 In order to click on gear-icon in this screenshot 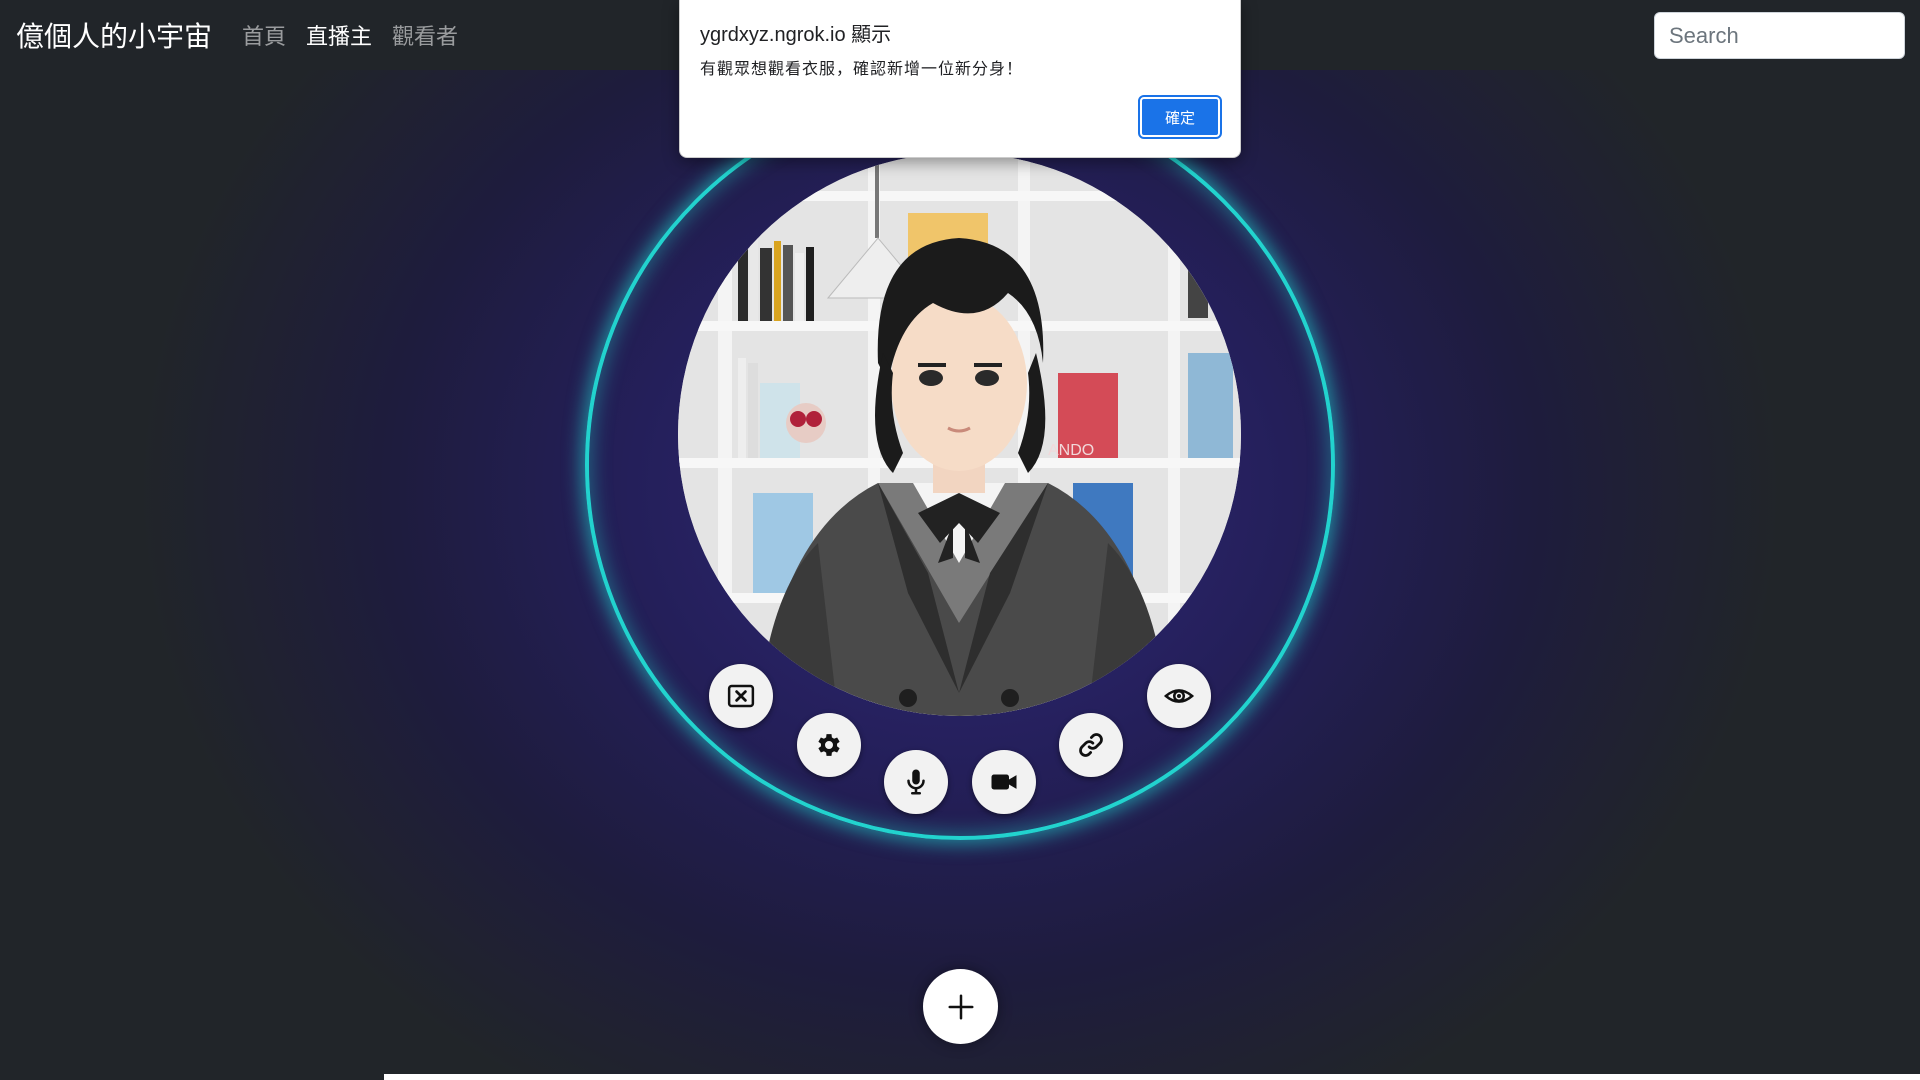, I will do `click(829, 745)`.